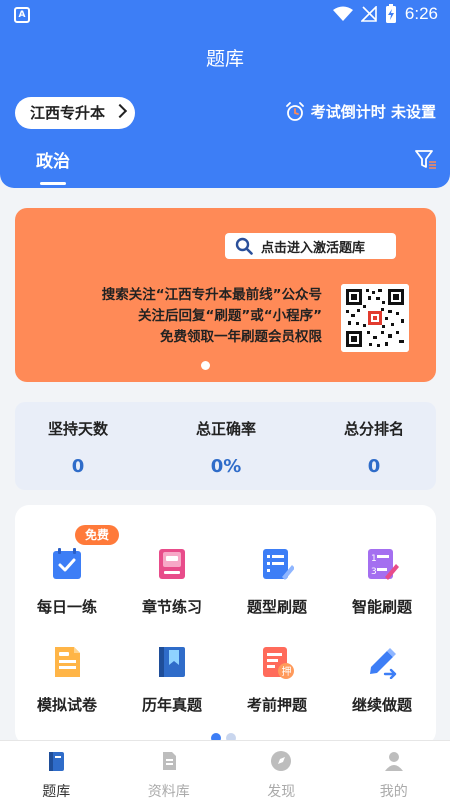 The width and height of the screenshot is (450, 800). Describe the element at coordinates (120, 111) in the screenshot. I see `chevron-right-icon` at that location.